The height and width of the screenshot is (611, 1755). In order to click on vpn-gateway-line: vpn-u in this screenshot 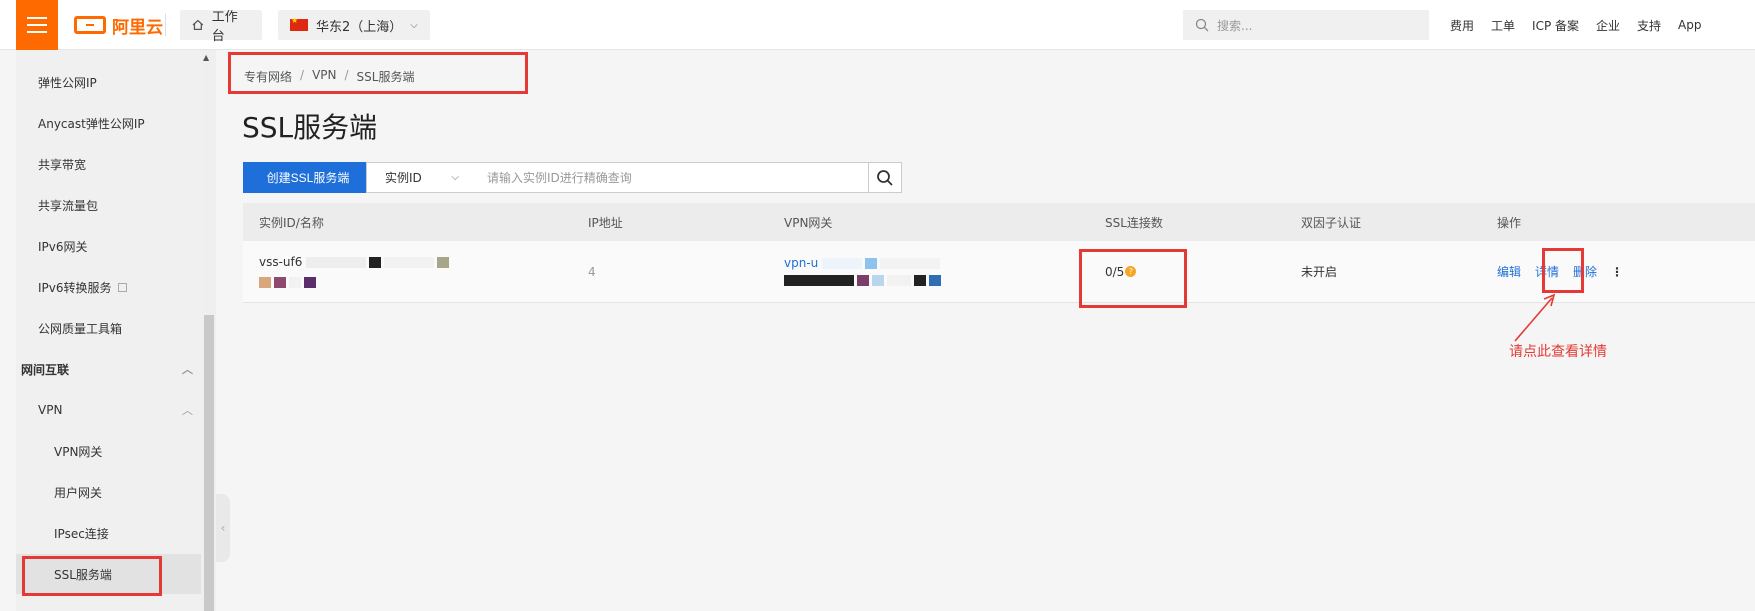, I will do `click(863, 263)`.